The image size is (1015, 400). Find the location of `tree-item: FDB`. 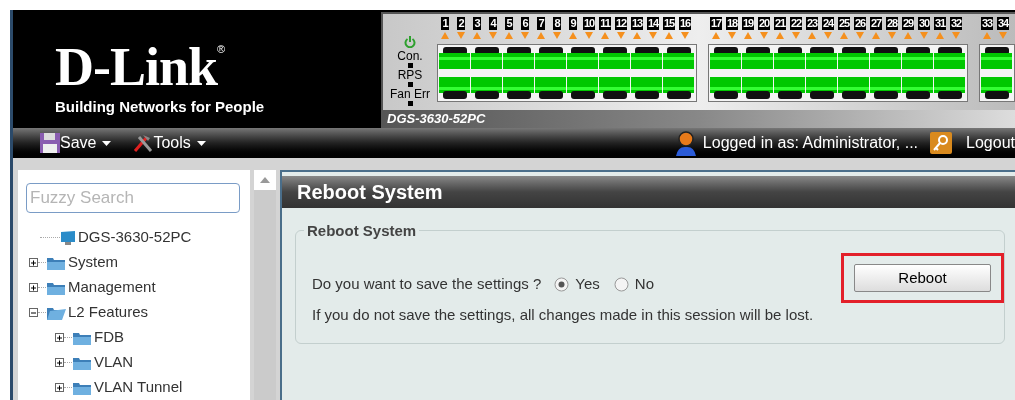

tree-item: FDB is located at coordinates (109, 337).